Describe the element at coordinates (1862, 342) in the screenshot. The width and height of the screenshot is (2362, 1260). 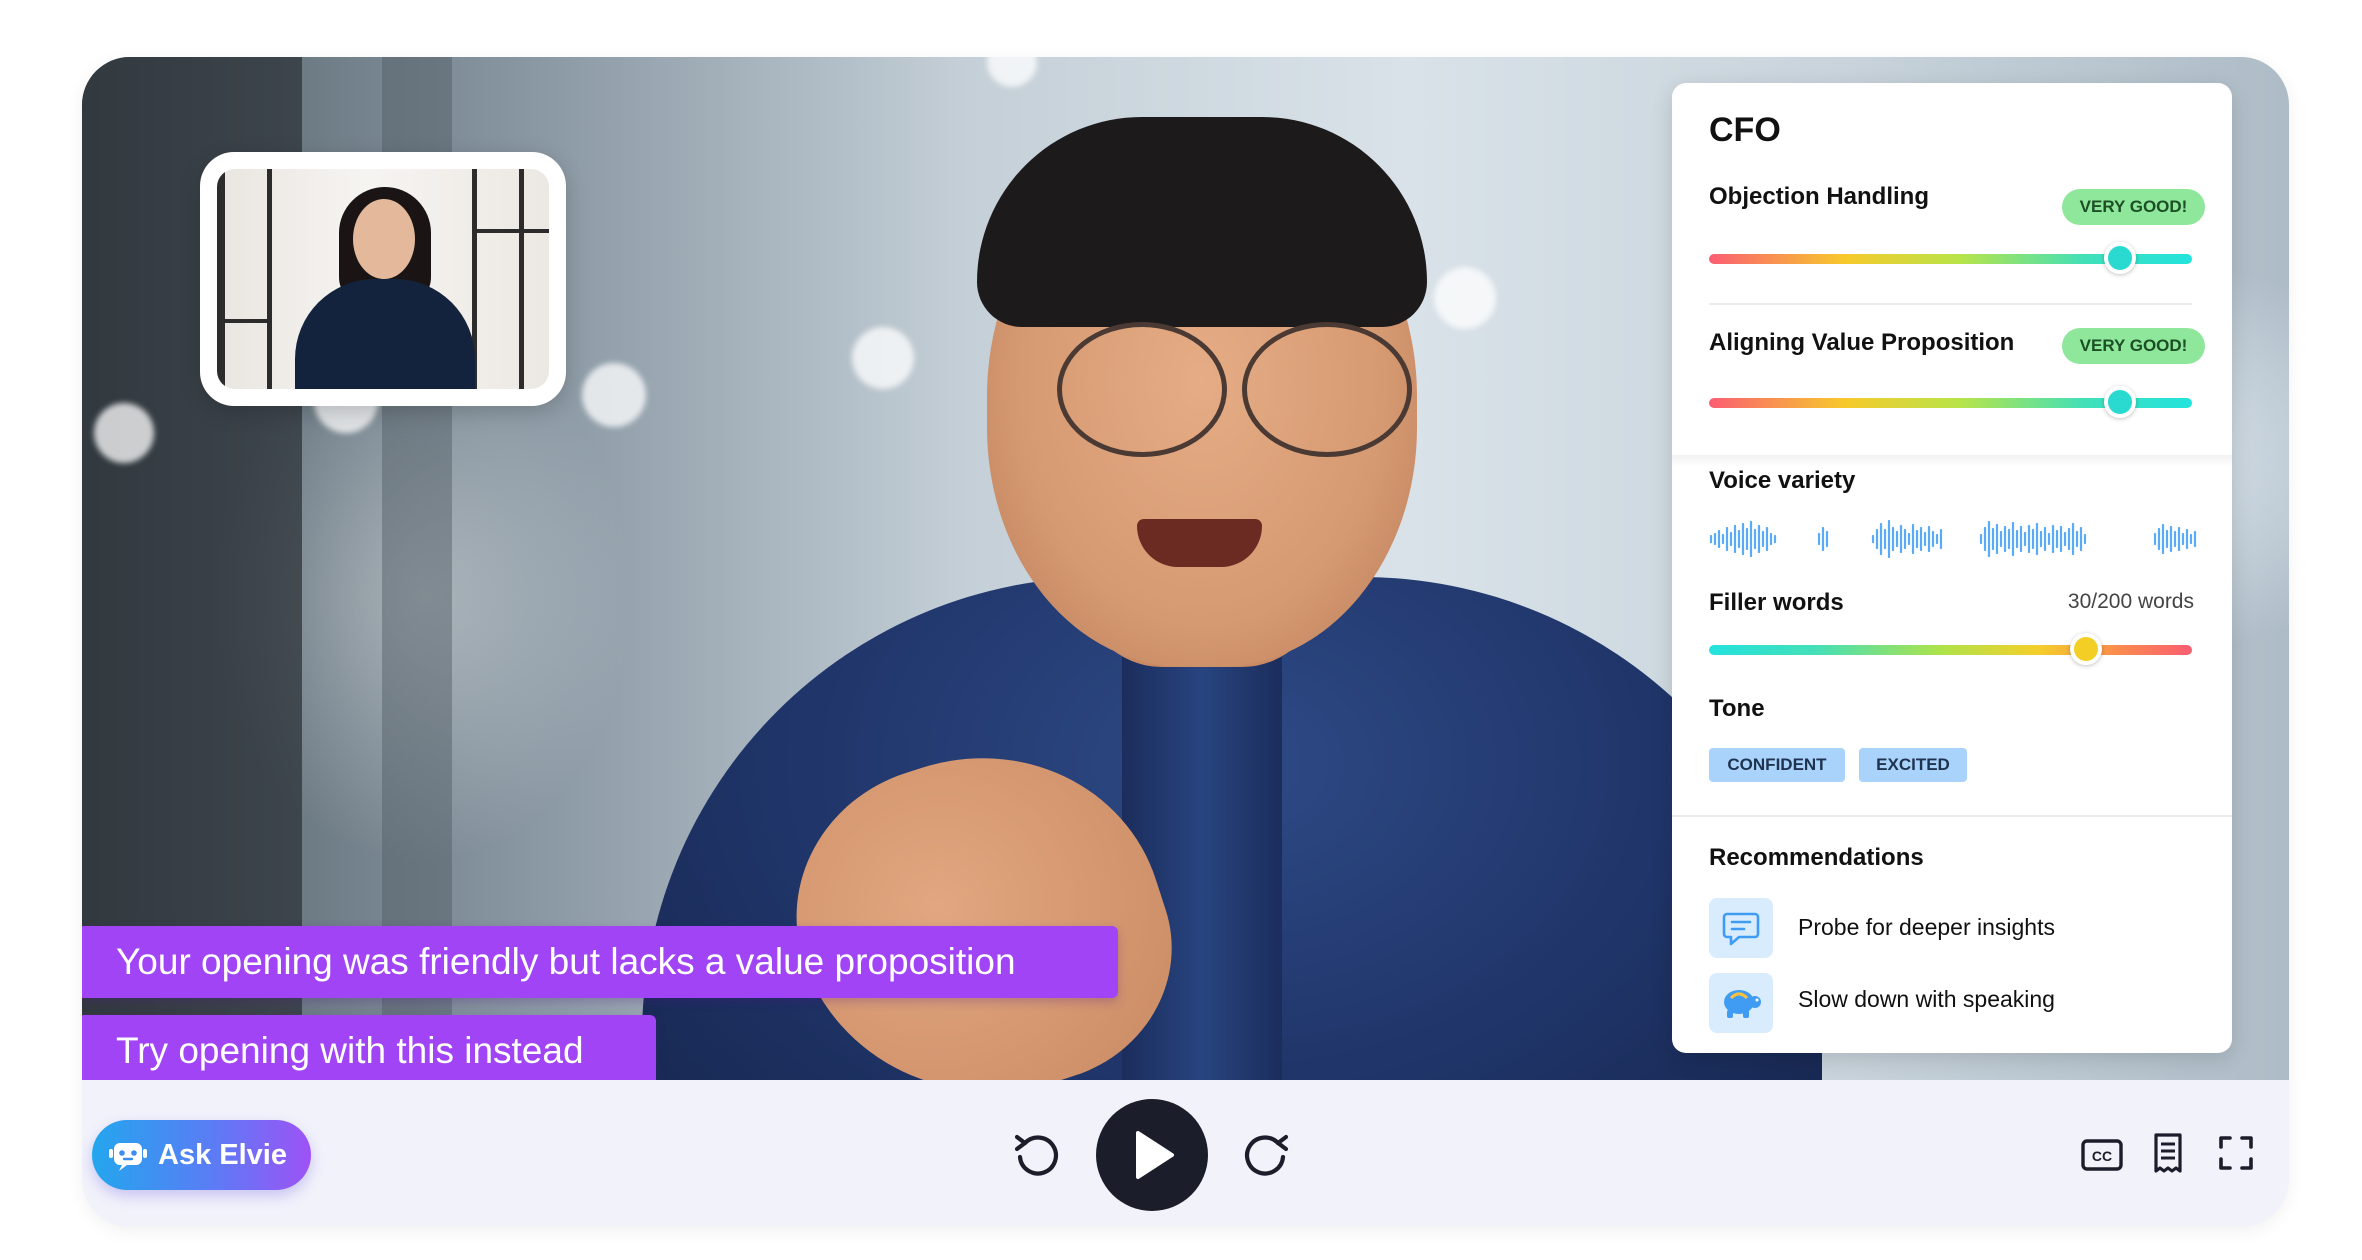
I see `metric-label: Aligning Value Proposition` at that location.